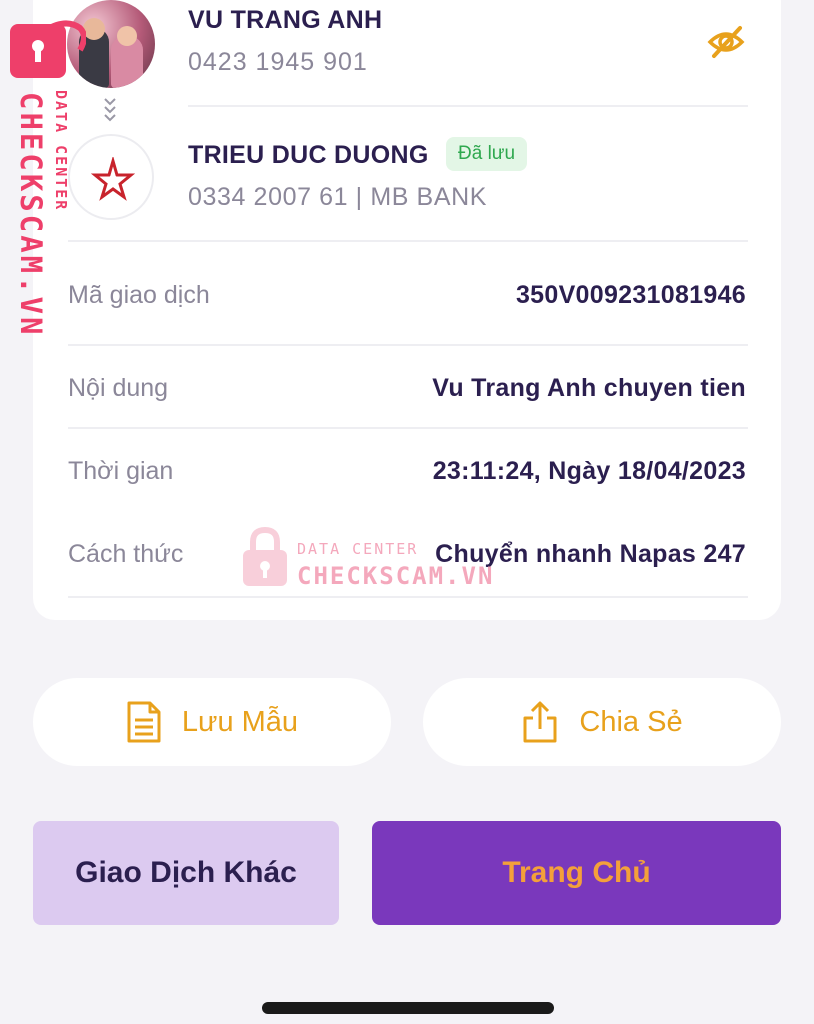  What do you see at coordinates (487, 154) in the screenshot?
I see `saved-badge: Đã lưu` at bounding box center [487, 154].